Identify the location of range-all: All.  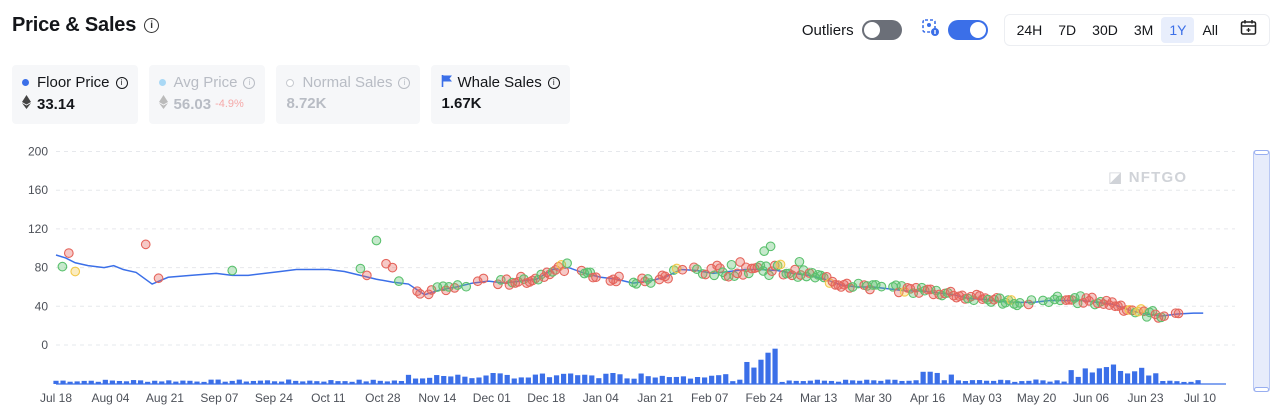
(1210, 30).